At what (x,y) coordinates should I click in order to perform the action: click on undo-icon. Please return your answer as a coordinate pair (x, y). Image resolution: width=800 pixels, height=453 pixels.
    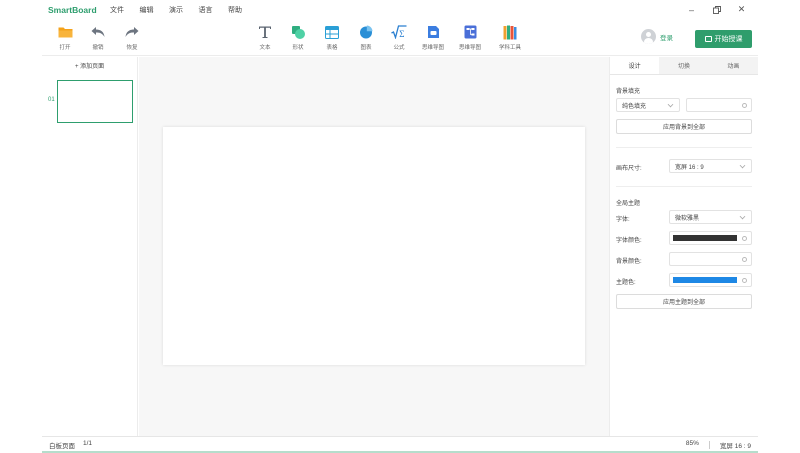
    Looking at the image, I should click on (98, 32).